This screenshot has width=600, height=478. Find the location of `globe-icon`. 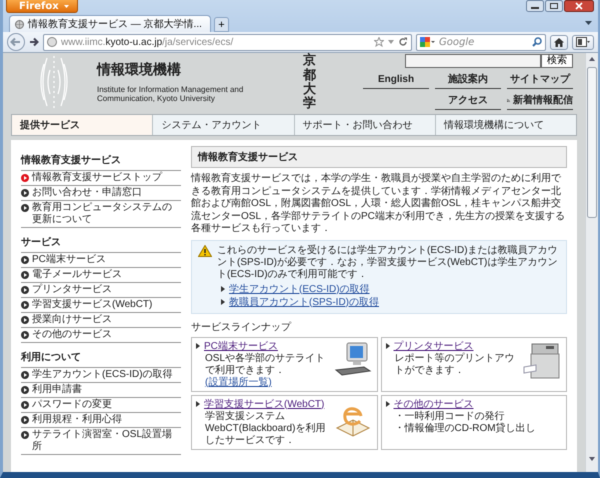

globe-icon is located at coordinates (19, 24).